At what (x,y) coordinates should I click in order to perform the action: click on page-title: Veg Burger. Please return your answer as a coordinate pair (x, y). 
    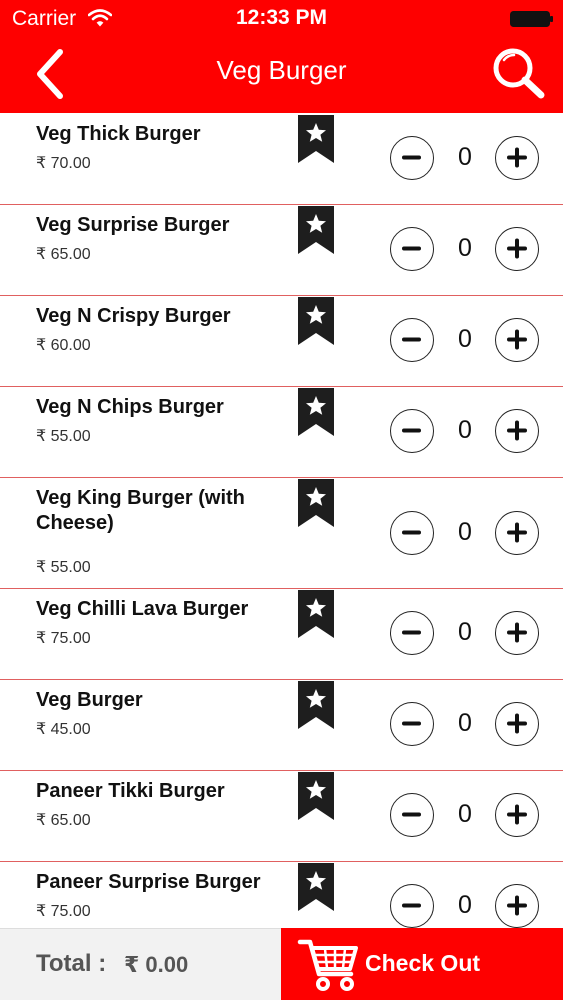
    Looking at the image, I should click on (281, 70).